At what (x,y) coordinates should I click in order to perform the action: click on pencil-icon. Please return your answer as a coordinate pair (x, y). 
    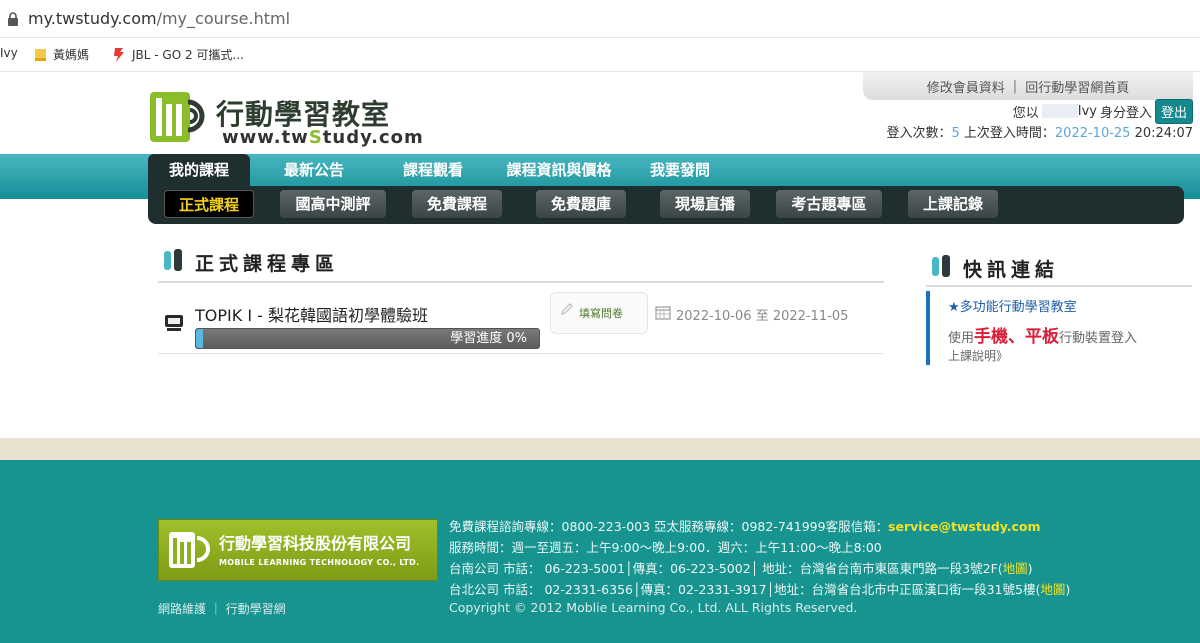
    Looking at the image, I should click on (567, 309).